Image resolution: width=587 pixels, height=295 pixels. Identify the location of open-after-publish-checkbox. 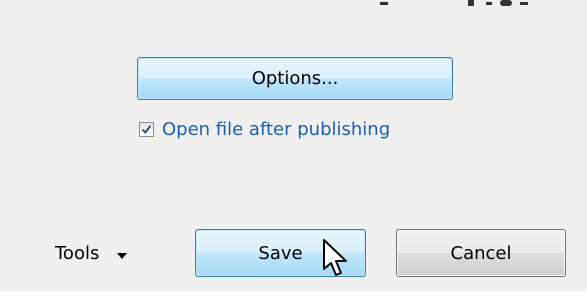
(146, 129).